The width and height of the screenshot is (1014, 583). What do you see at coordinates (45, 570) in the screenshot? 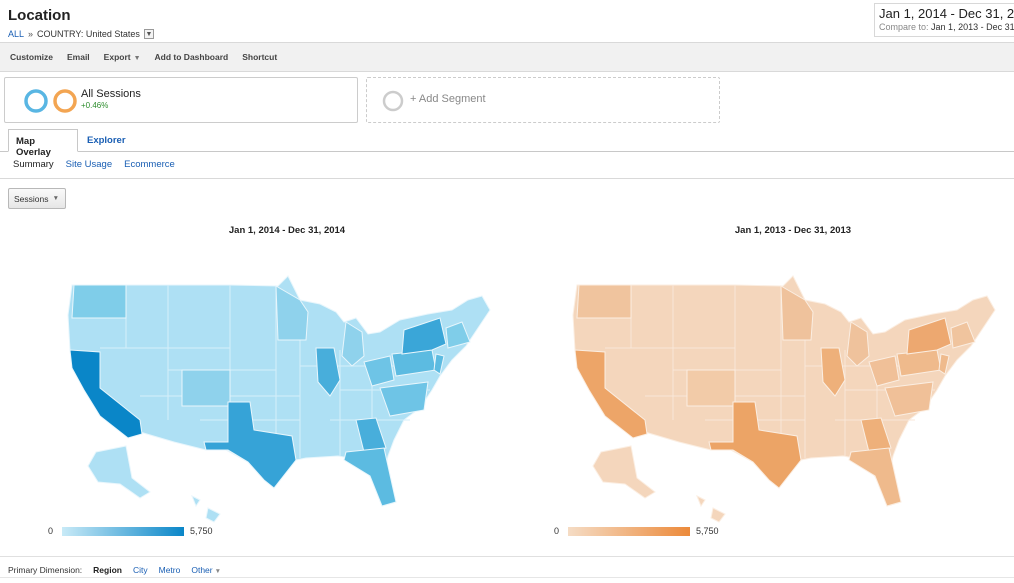
I see `primary-dimension-label: Primary Dimension:` at bounding box center [45, 570].